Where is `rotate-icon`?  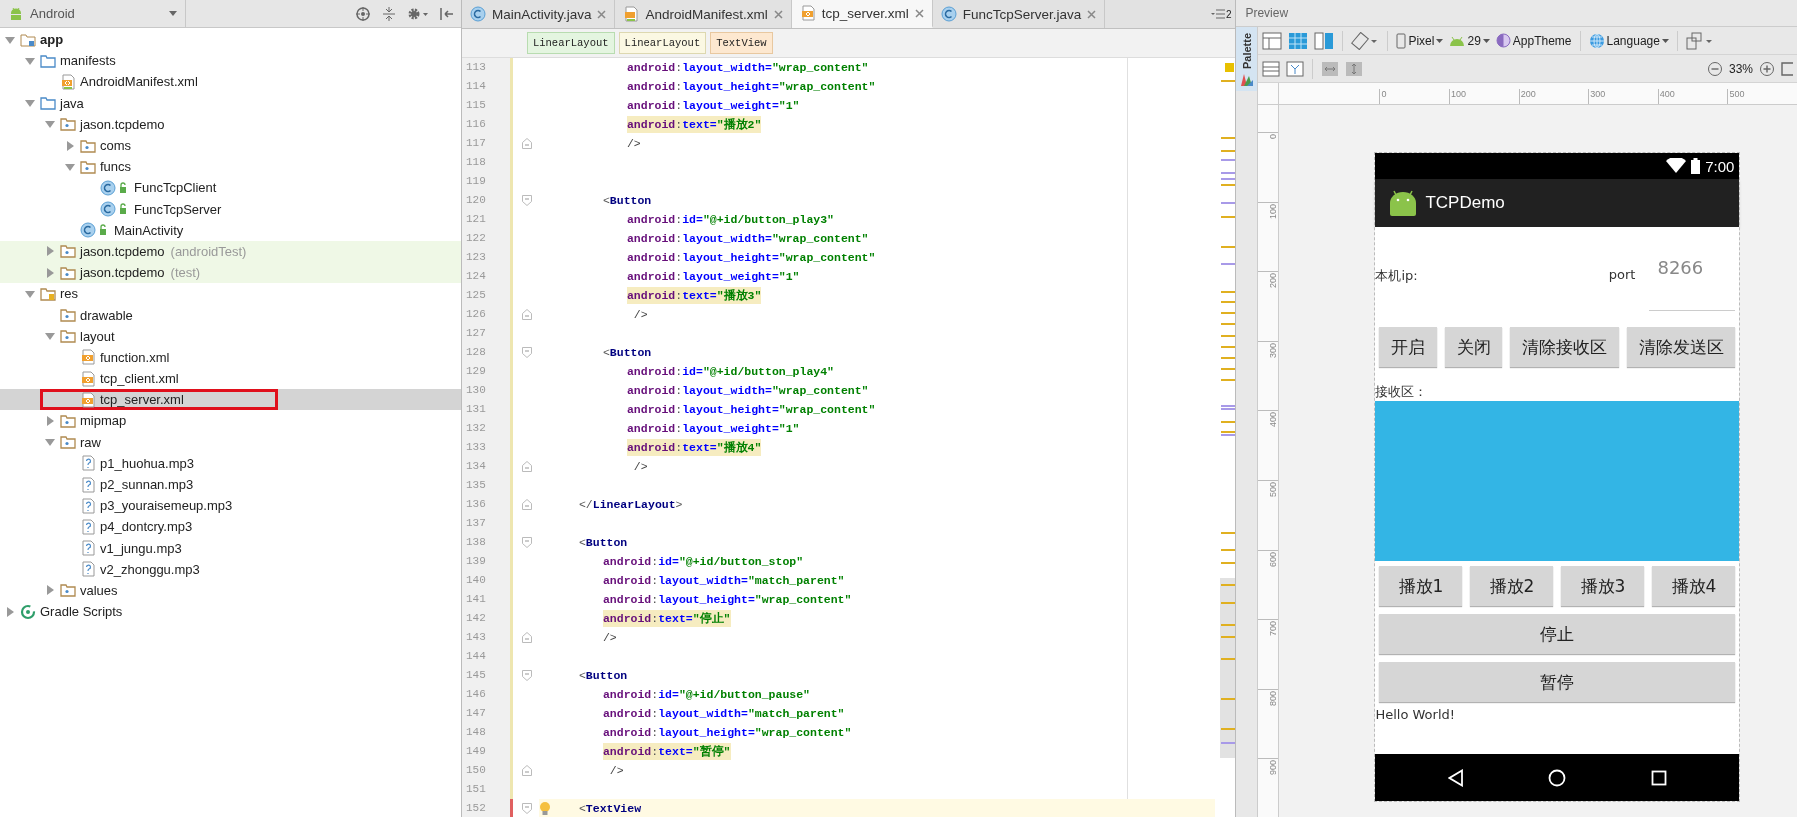 rotate-icon is located at coordinates (1365, 40).